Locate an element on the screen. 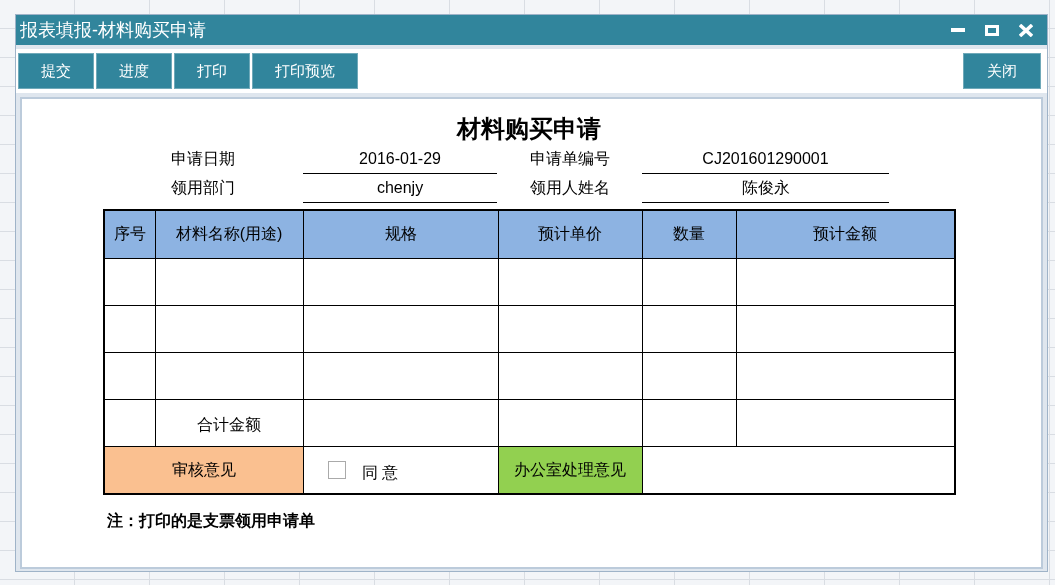  review-label: 审核意见 is located at coordinates (203, 470).